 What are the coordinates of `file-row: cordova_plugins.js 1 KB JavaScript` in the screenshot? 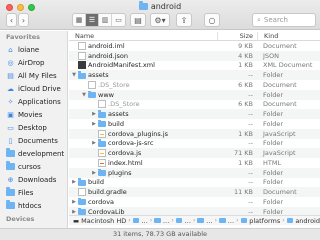 It's located at (194, 133).